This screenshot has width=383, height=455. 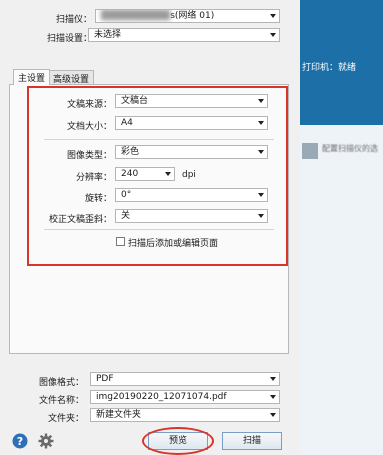 I want to click on highlight-ellipse, so click(x=178, y=441).